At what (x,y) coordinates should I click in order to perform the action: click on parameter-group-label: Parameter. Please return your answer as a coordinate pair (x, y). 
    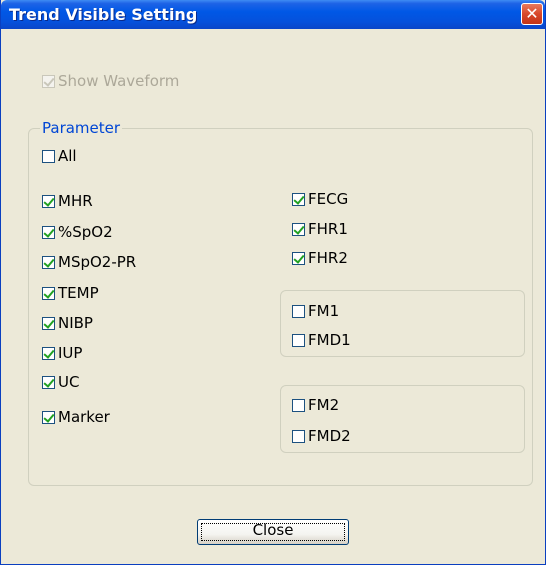
    Looking at the image, I should click on (81, 128).